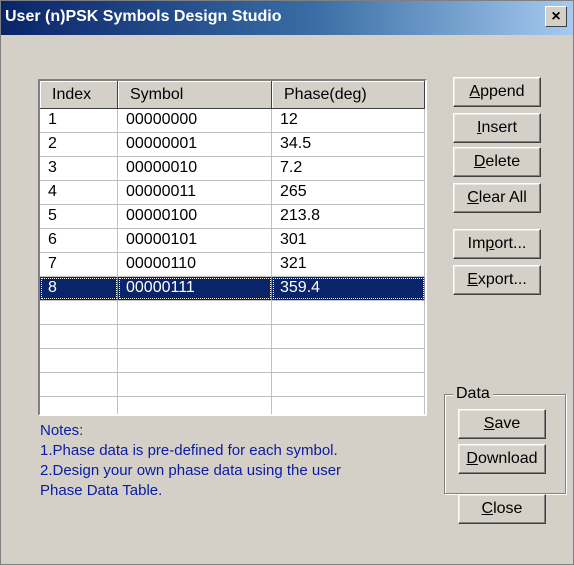 The width and height of the screenshot is (574, 565). I want to click on column-header-phase: Phase(deg), so click(348, 95).